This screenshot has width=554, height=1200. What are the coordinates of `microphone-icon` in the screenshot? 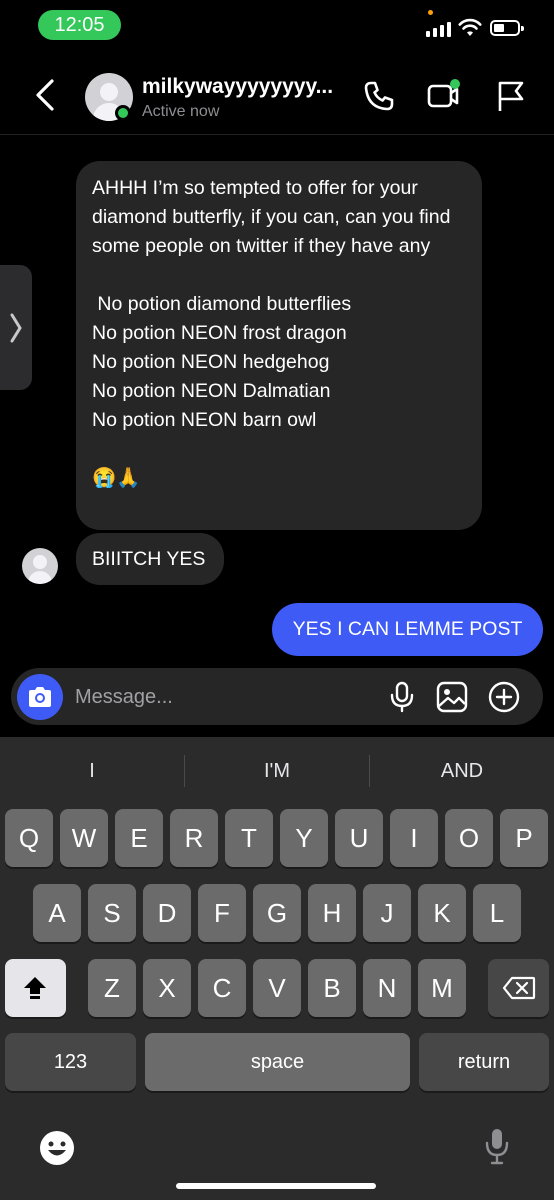 It's located at (402, 697).